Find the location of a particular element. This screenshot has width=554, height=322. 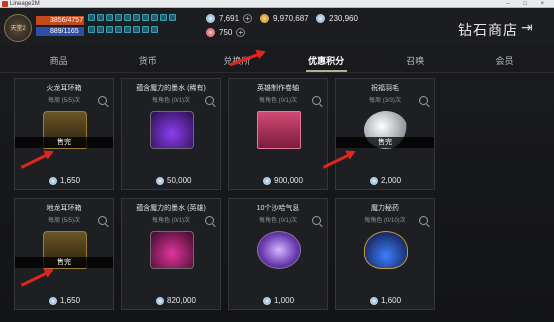

item-price: 1,000 is located at coordinates (278, 300).